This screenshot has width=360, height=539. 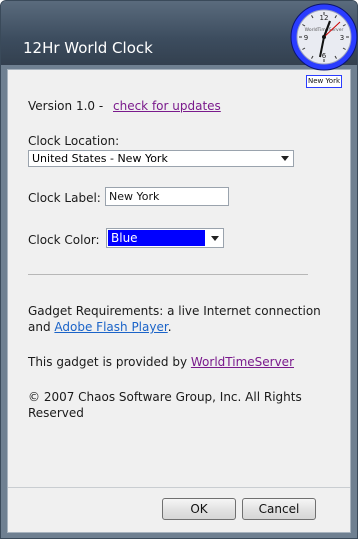 What do you see at coordinates (64, 240) in the screenshot?
I see `clock-color-label: Clock Color:` at bounding box center [64, 240].